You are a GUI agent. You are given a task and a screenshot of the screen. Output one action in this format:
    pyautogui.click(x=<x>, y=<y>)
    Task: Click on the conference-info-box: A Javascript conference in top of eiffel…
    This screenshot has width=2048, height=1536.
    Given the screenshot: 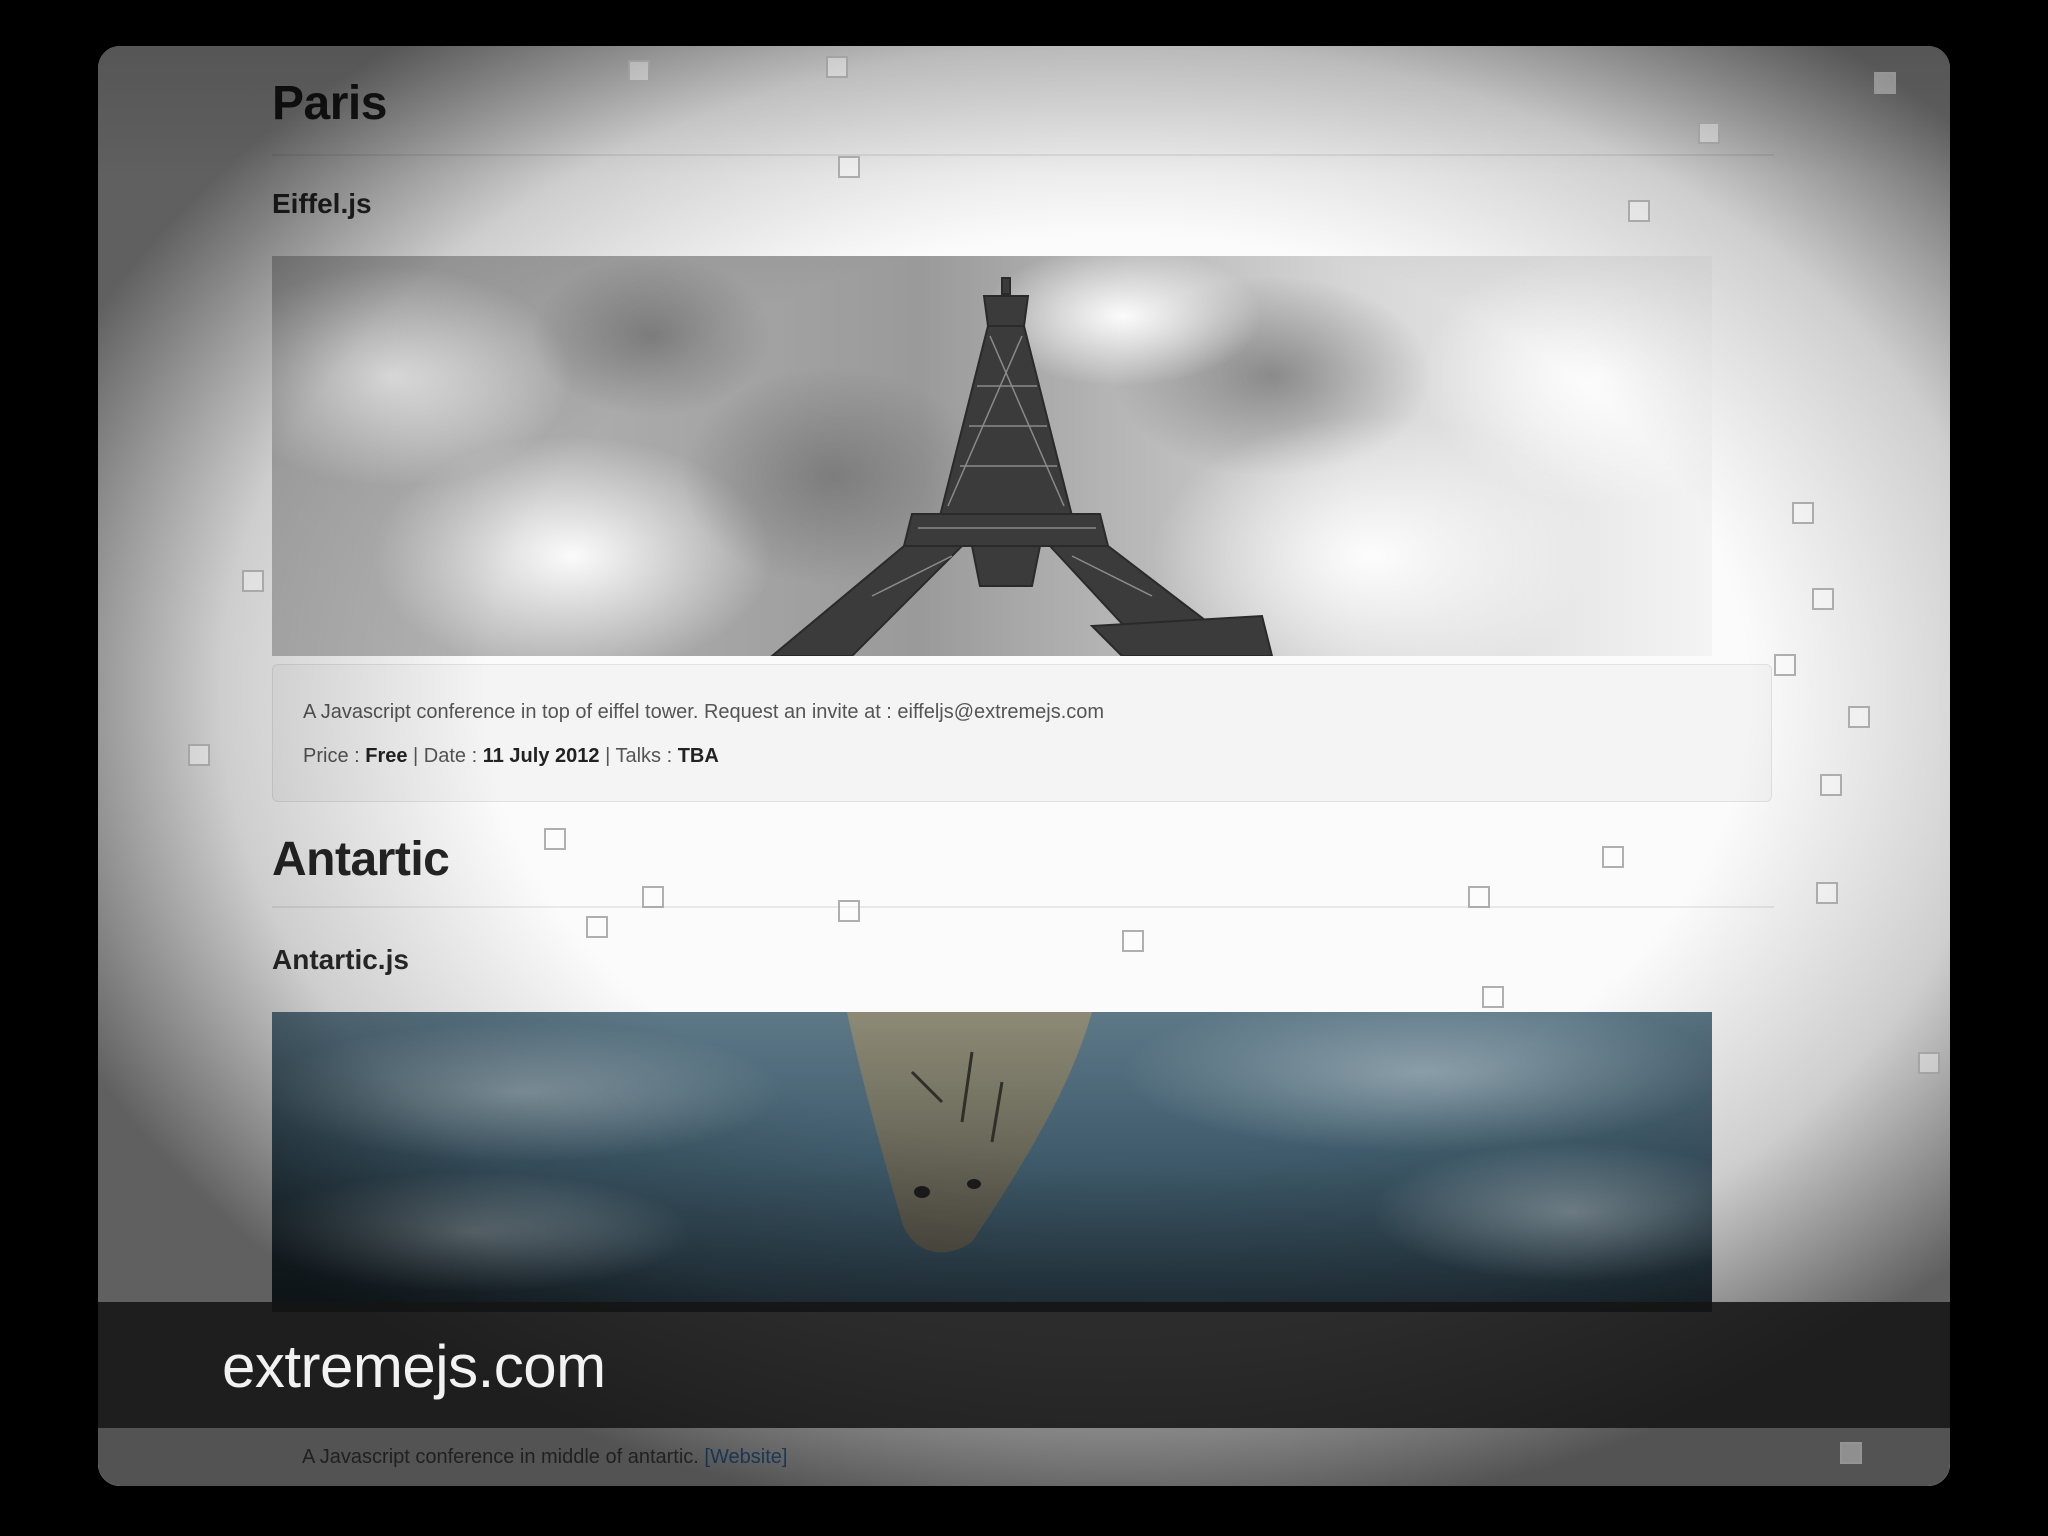 What is the action you would take?
    pyautogui.click(x=1022, y=733)
    